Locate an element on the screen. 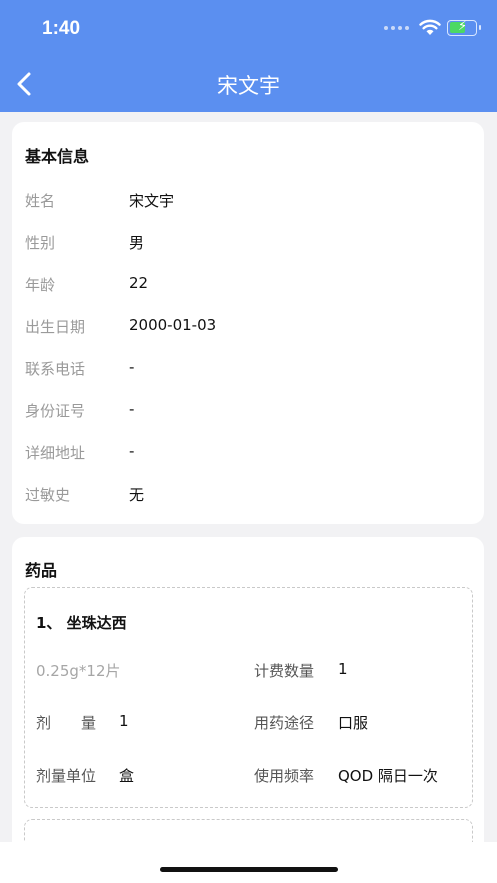 The width and height of the screenshot is (497, 883). basic-info-title: 基本信息 is located at coordinates (57, 156).